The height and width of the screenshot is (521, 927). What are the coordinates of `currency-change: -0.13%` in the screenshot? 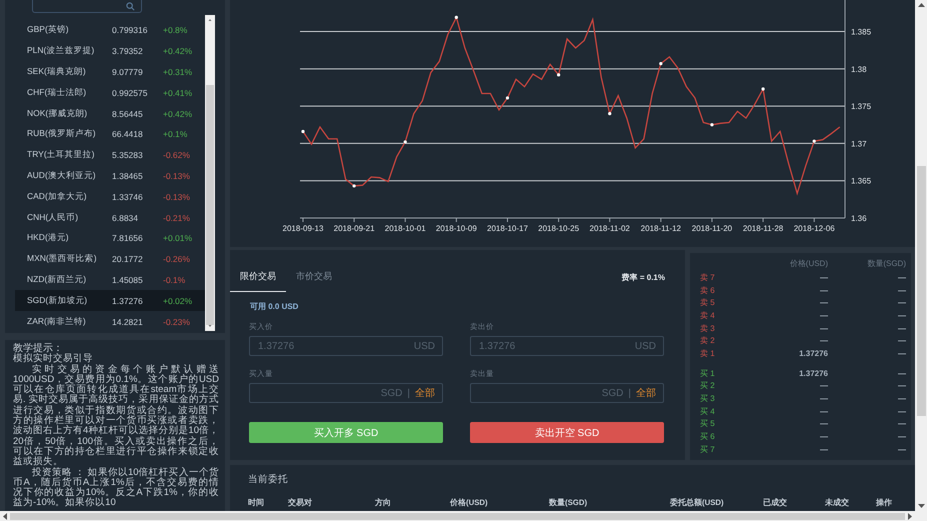 It's located at (176, 175).